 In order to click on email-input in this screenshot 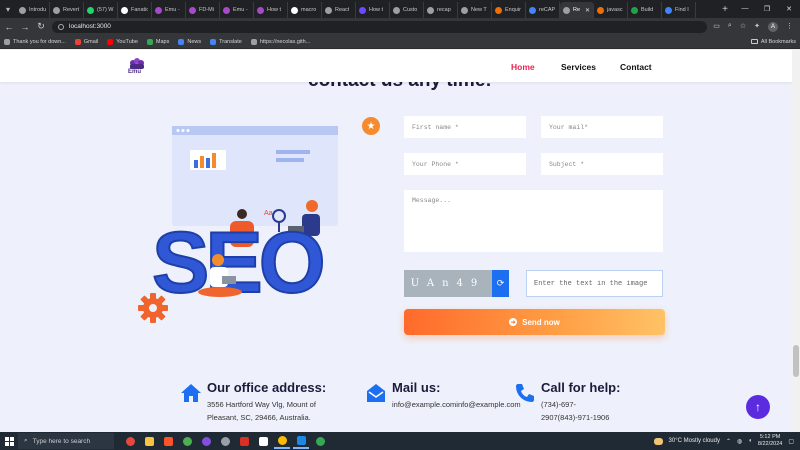, I will do `click(602, 127)`.